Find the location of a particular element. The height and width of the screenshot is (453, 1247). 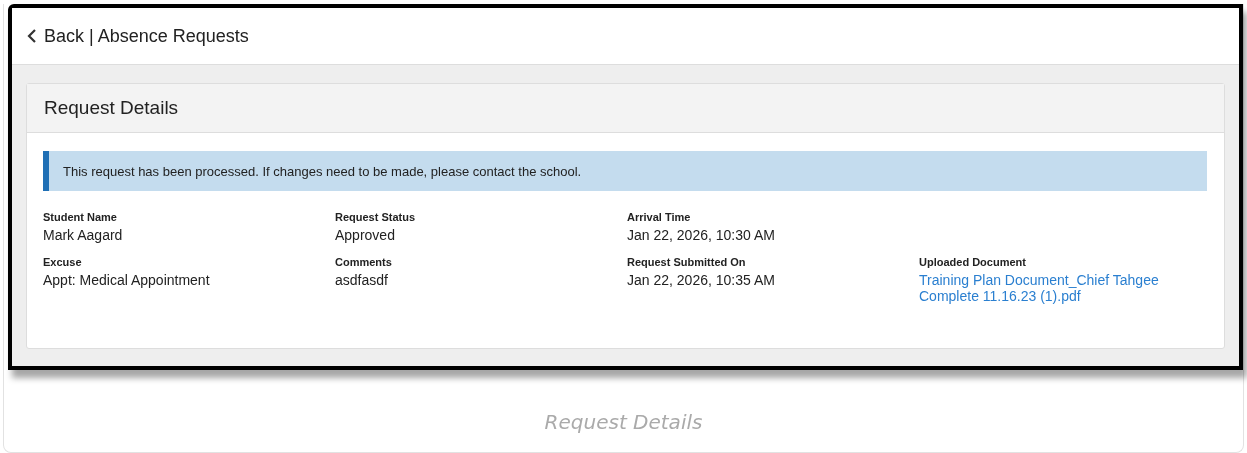

field-label: Request Status is located at coordinates (376, 217).